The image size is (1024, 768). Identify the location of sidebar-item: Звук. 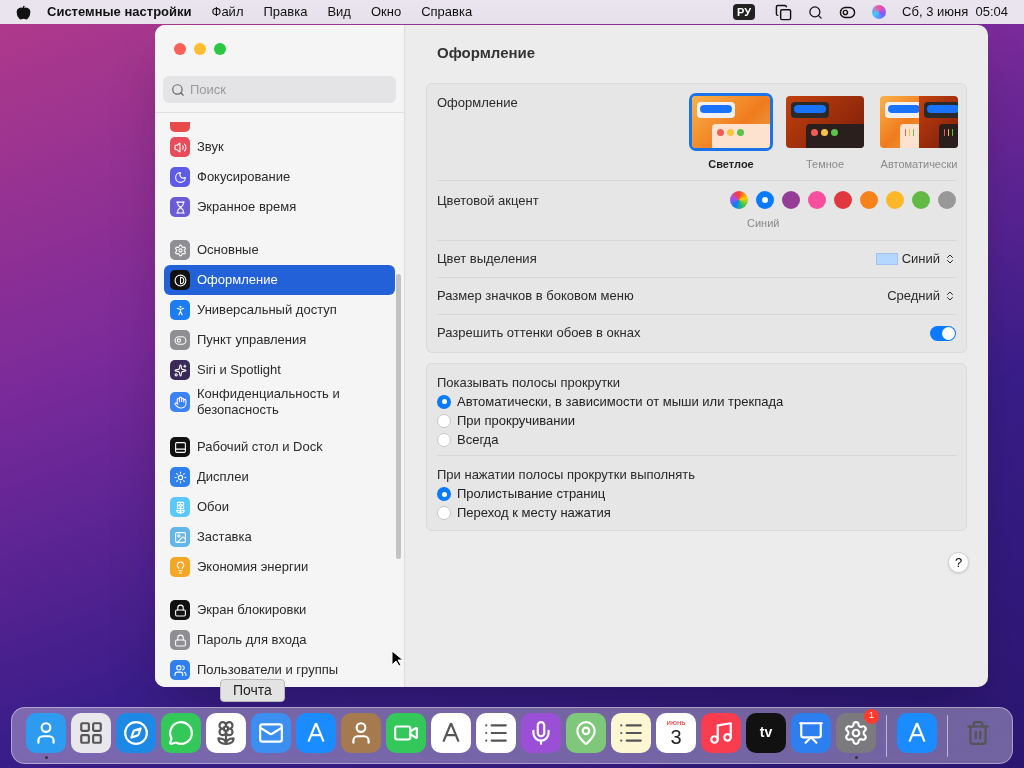
(279, 147).